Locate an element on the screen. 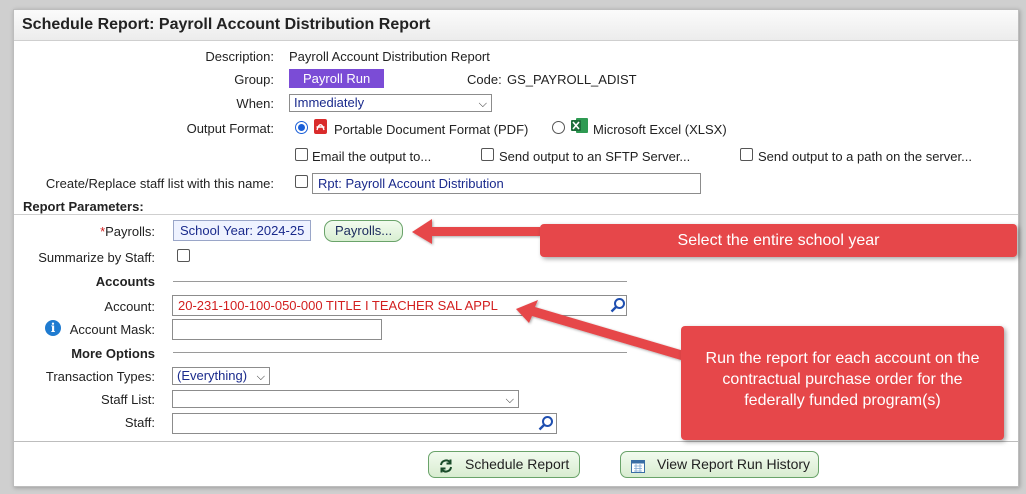  arrow-to-account is located at coordinates (600, 330).